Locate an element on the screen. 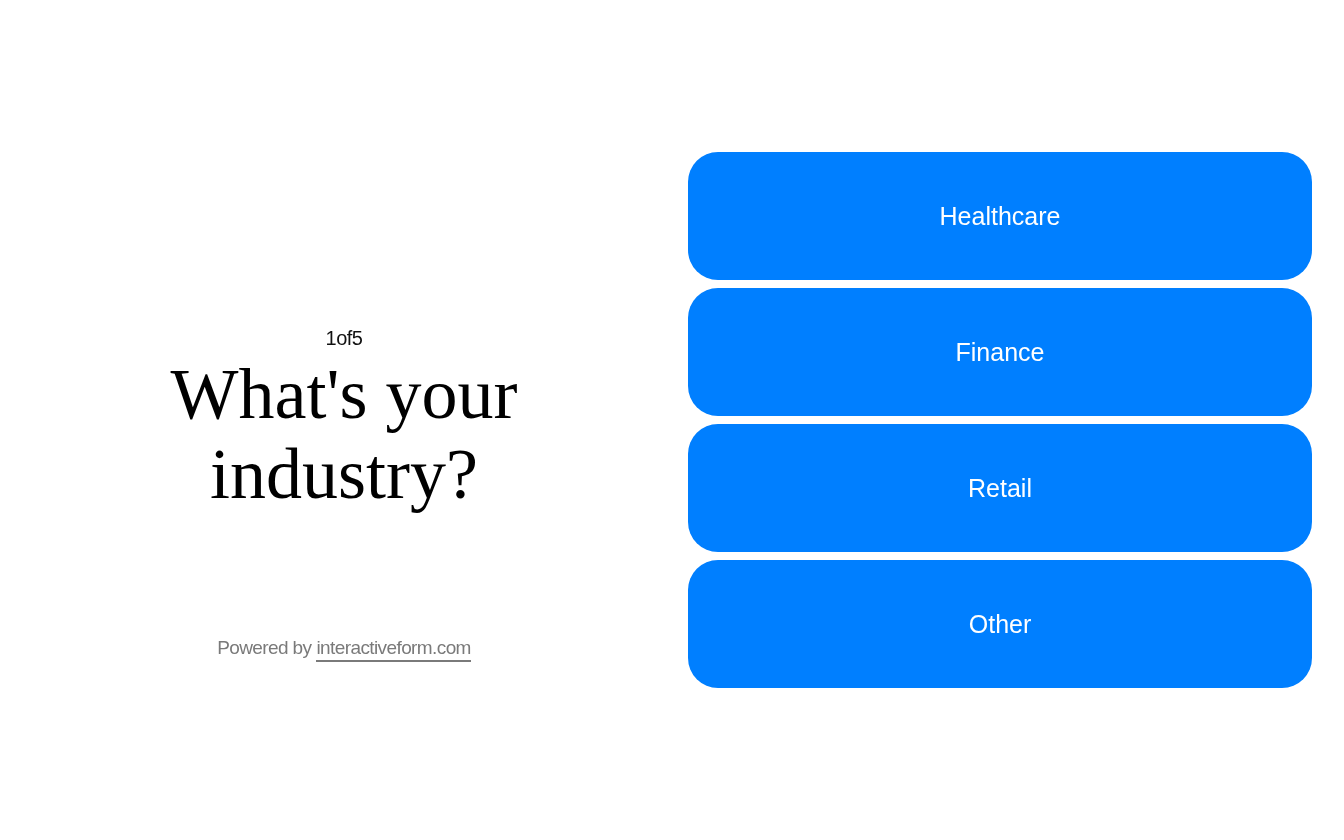  option-button: Retail is located at coordinates (1000, 488).